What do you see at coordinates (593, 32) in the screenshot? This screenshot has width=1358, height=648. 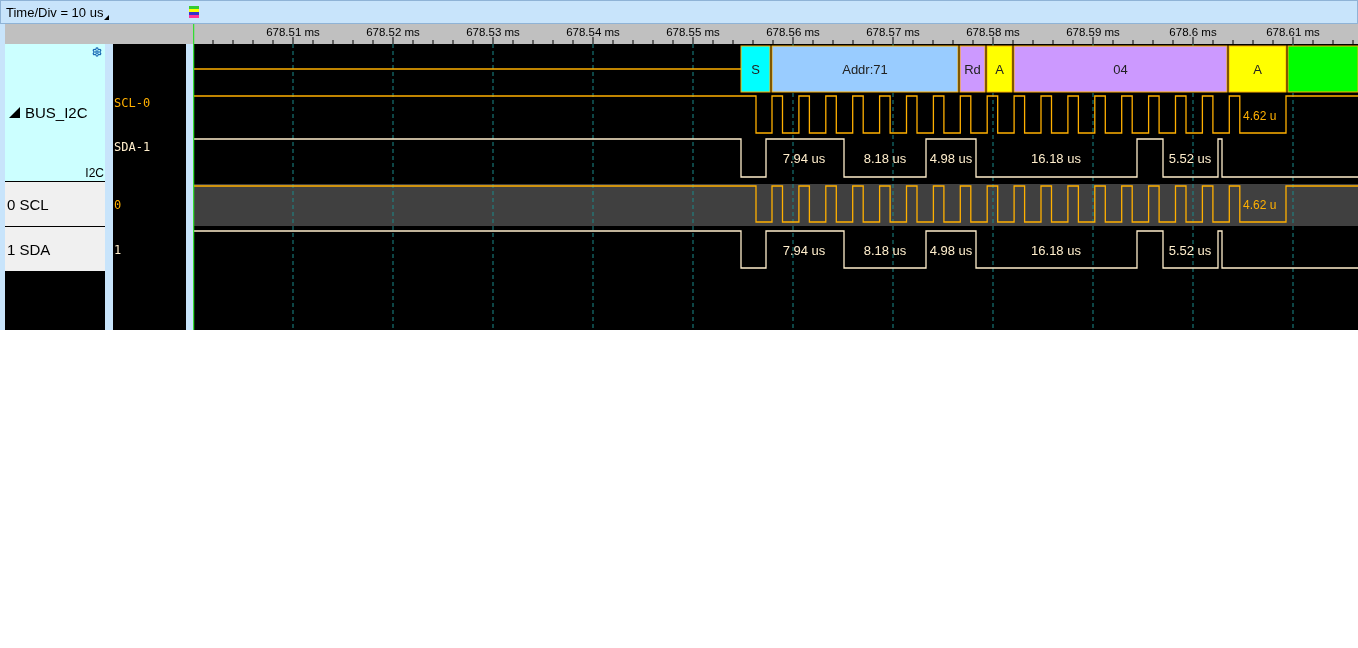 I see `time-tick-label: 678.54 ms` at bounding box center [593, 32].